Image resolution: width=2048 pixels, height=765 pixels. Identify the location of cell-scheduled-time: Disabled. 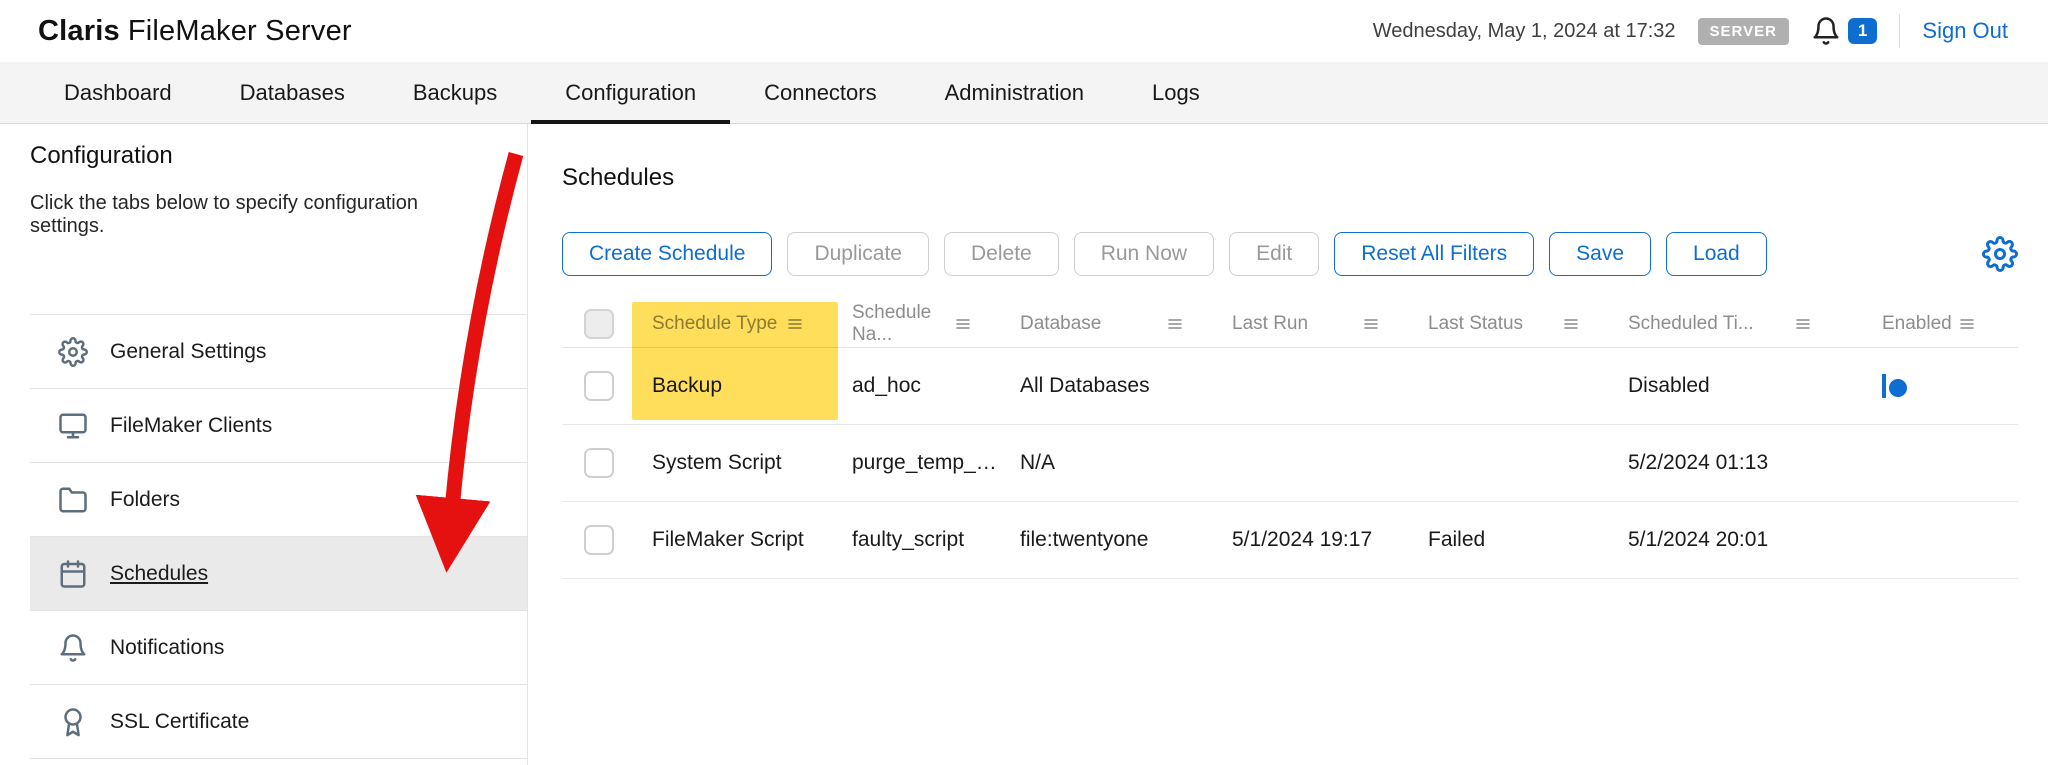
(1669, 385).